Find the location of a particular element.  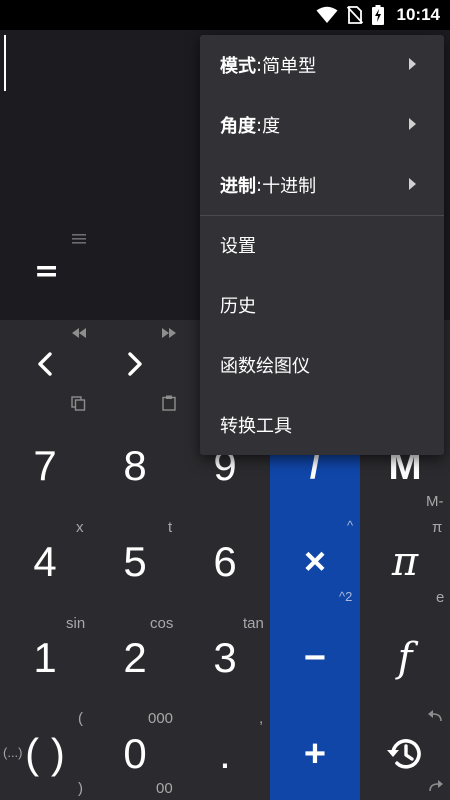

input-cursor is located at coordinates (5, 63).